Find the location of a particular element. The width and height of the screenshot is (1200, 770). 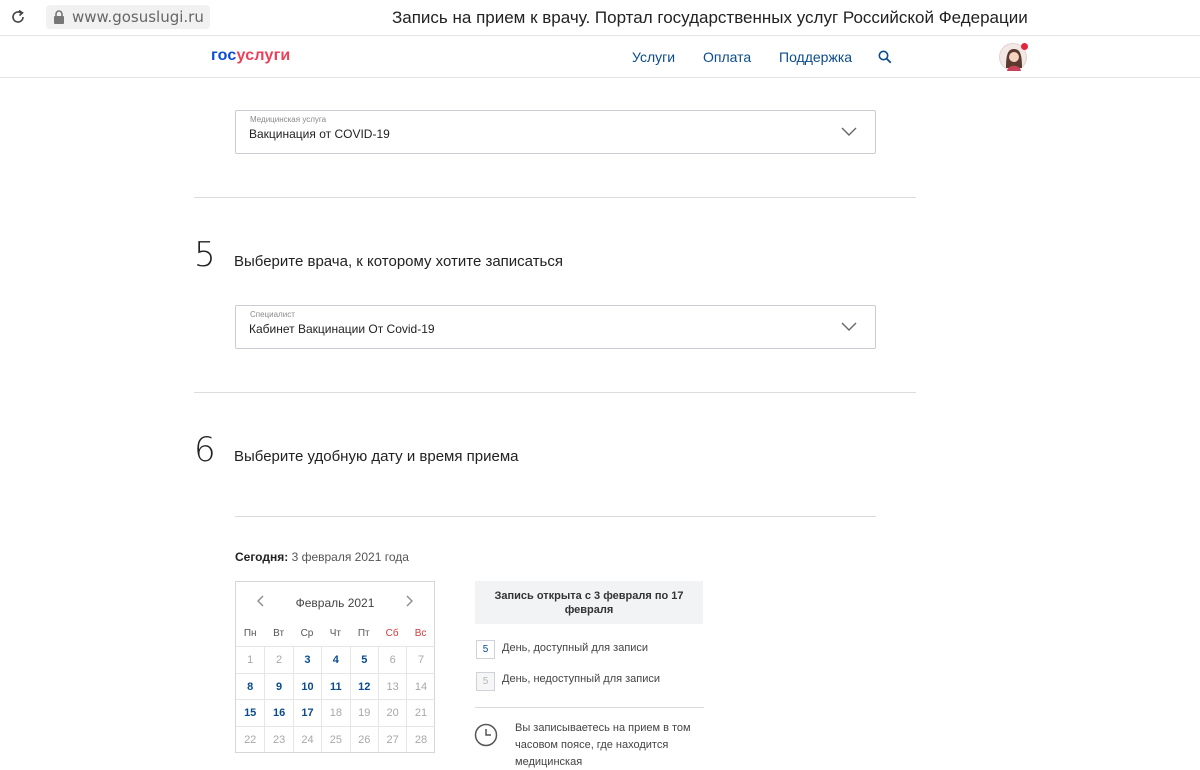

weekday-label: Вс is located at coordinates (420, 633).